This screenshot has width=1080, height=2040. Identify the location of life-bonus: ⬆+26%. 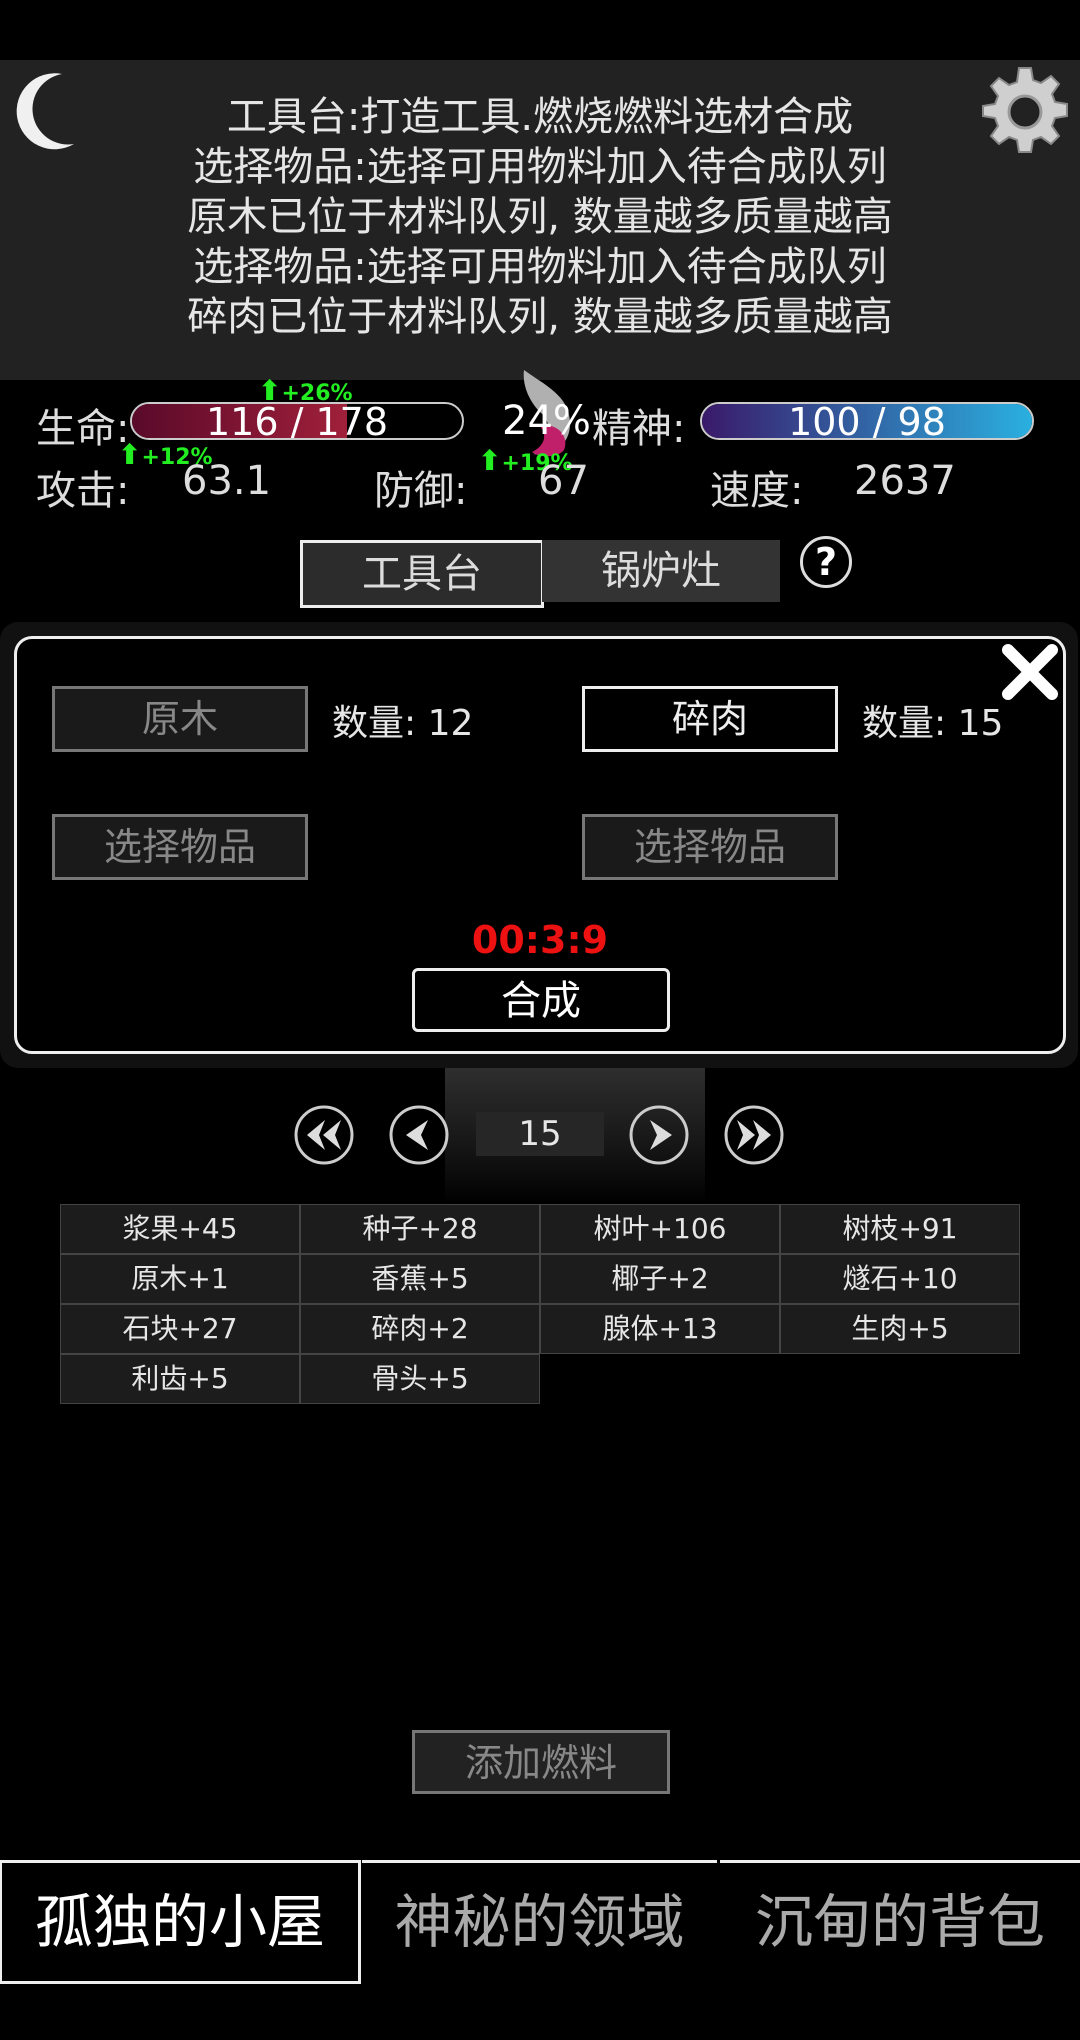
(305, 390).